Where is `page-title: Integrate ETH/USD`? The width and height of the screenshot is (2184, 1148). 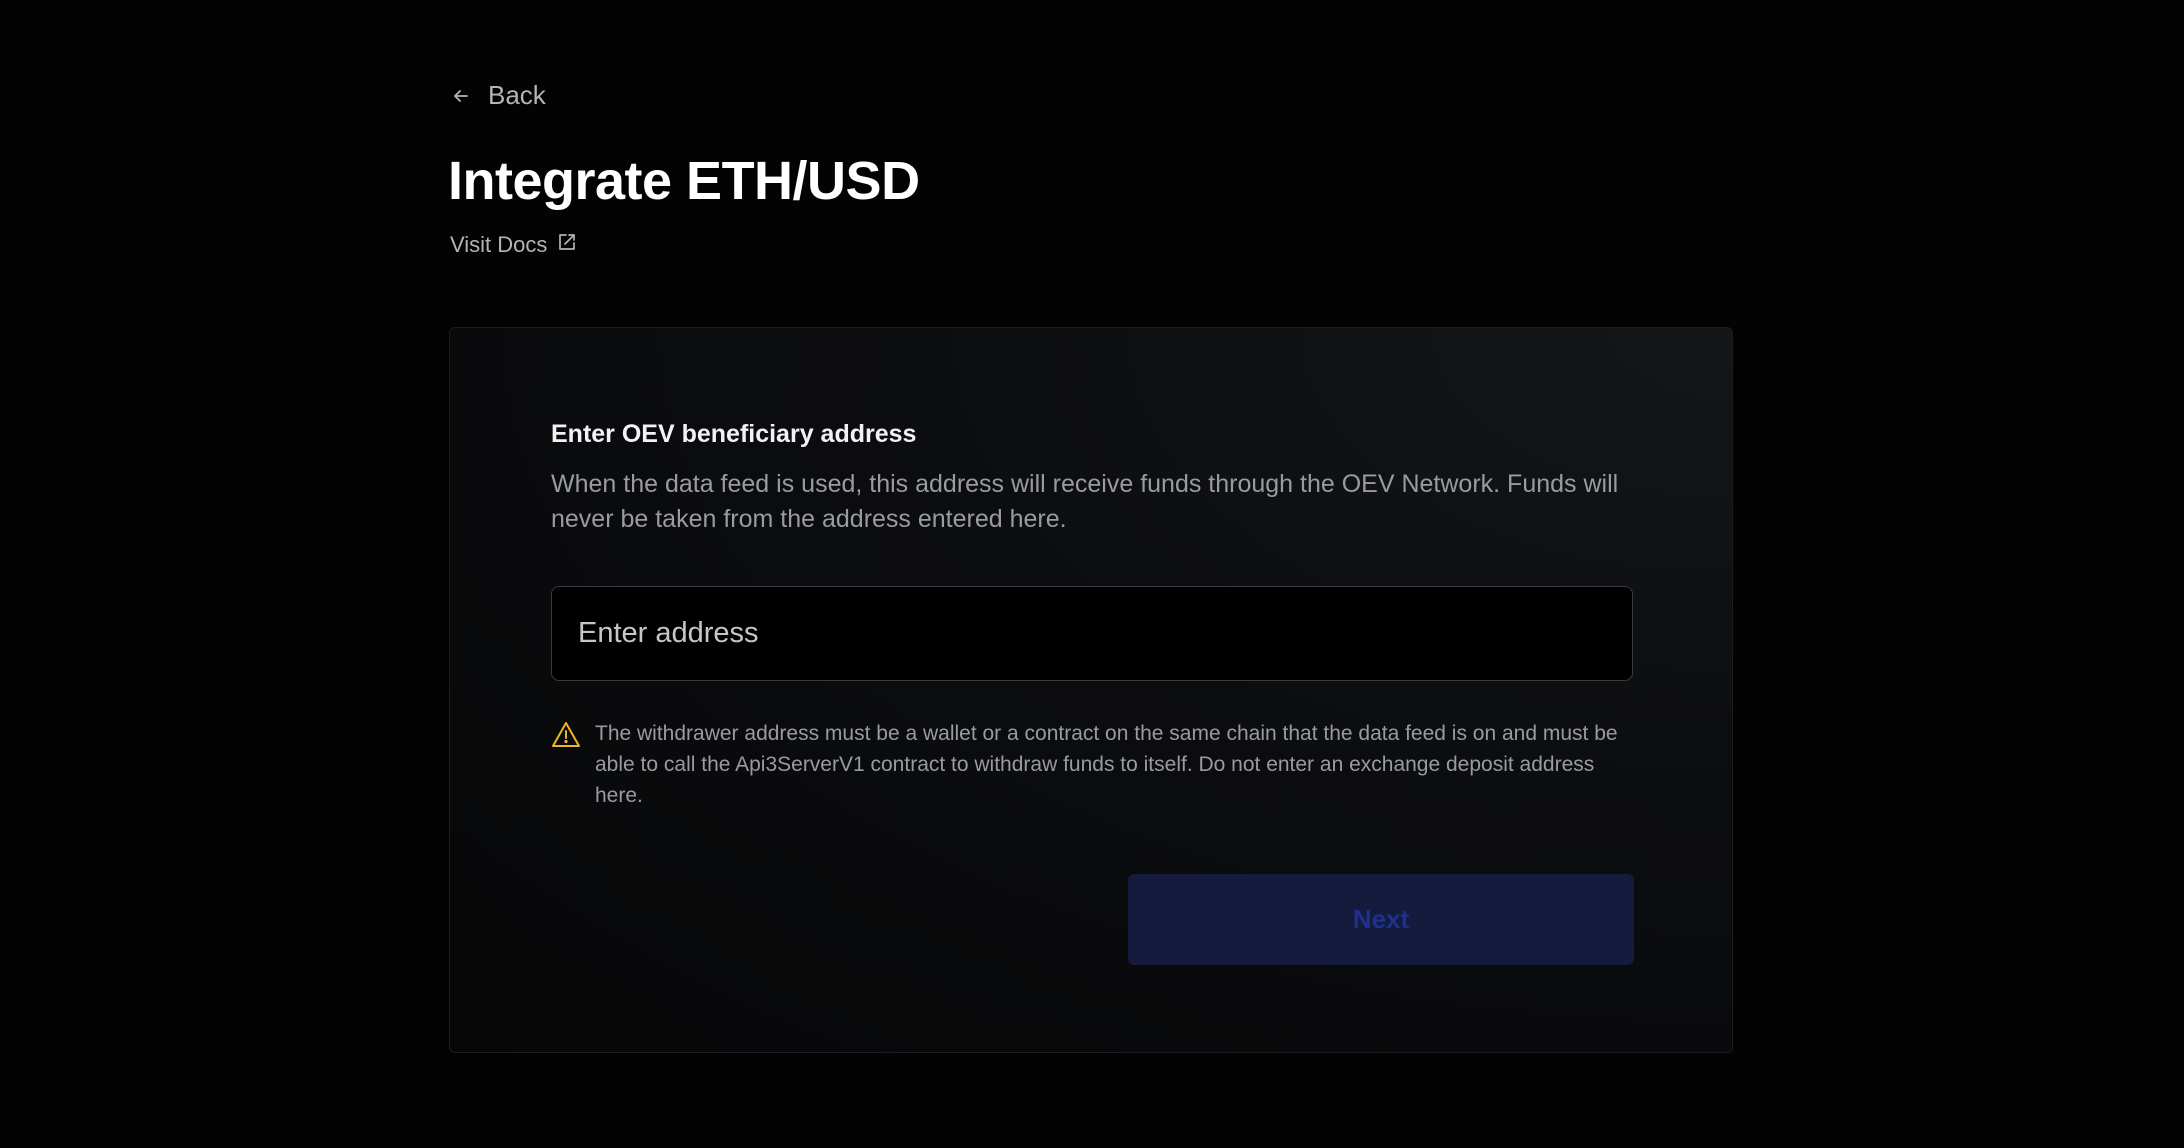 page-title: Integrate ETH/USD is located at coordinates (684, 181).